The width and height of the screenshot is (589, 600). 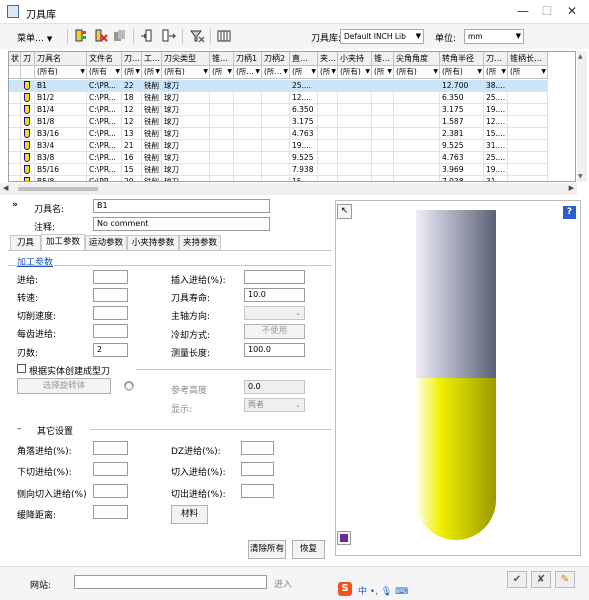 What do you see at coordinates (186, 59) in the screenshot?
I see `column-header: 刀尖类型` at bounding box center [186, 59].